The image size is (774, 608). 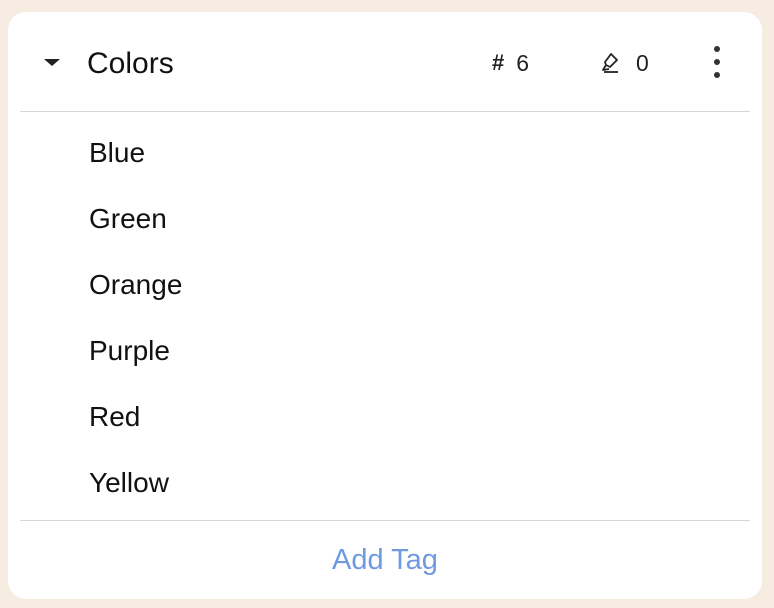 I want to click on tag-item-red: Red, so click(x=385, y=417).